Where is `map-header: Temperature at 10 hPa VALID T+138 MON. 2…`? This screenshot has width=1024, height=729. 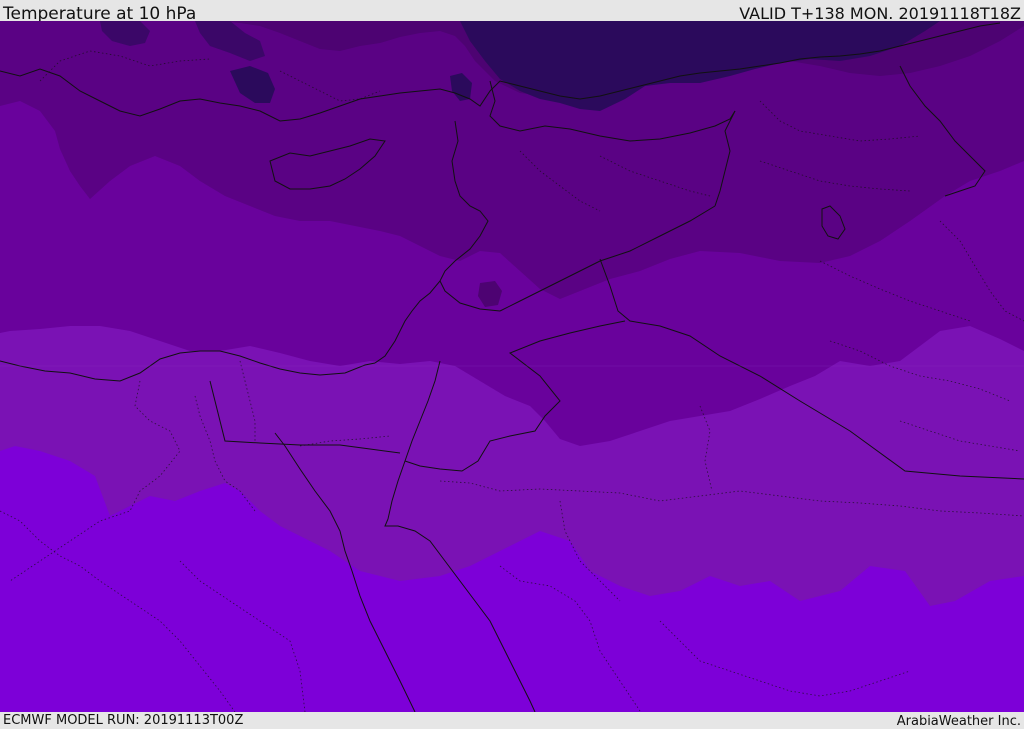
map-header: Temperature at 10 hPa VALID T+138 MON. 2… is located at coordinates (512, 12).